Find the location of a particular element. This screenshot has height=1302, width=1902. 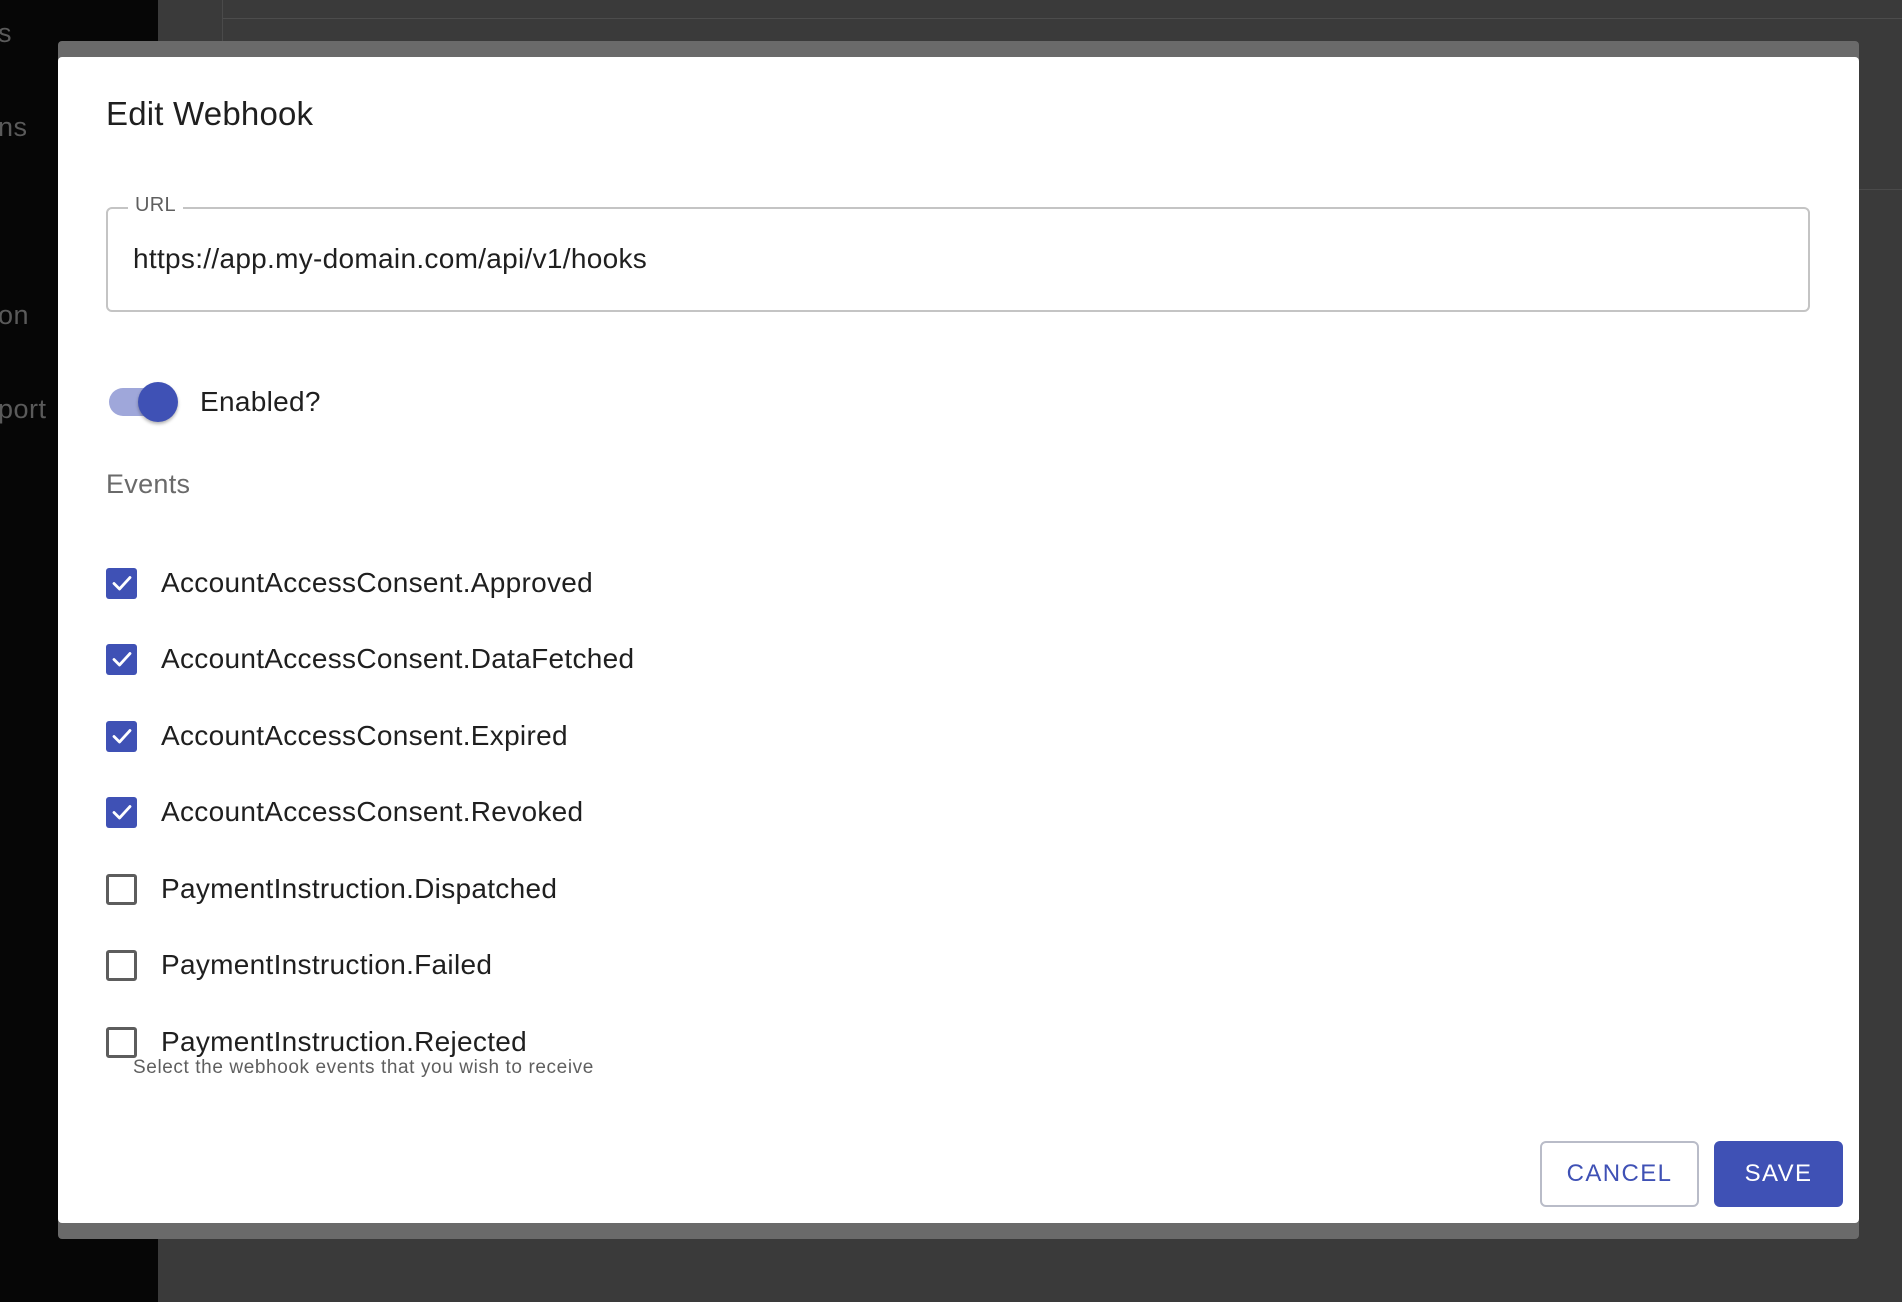

event-item-datafetched: AccountAccessConsent.DataFetched is located at coordinates (370, 659).